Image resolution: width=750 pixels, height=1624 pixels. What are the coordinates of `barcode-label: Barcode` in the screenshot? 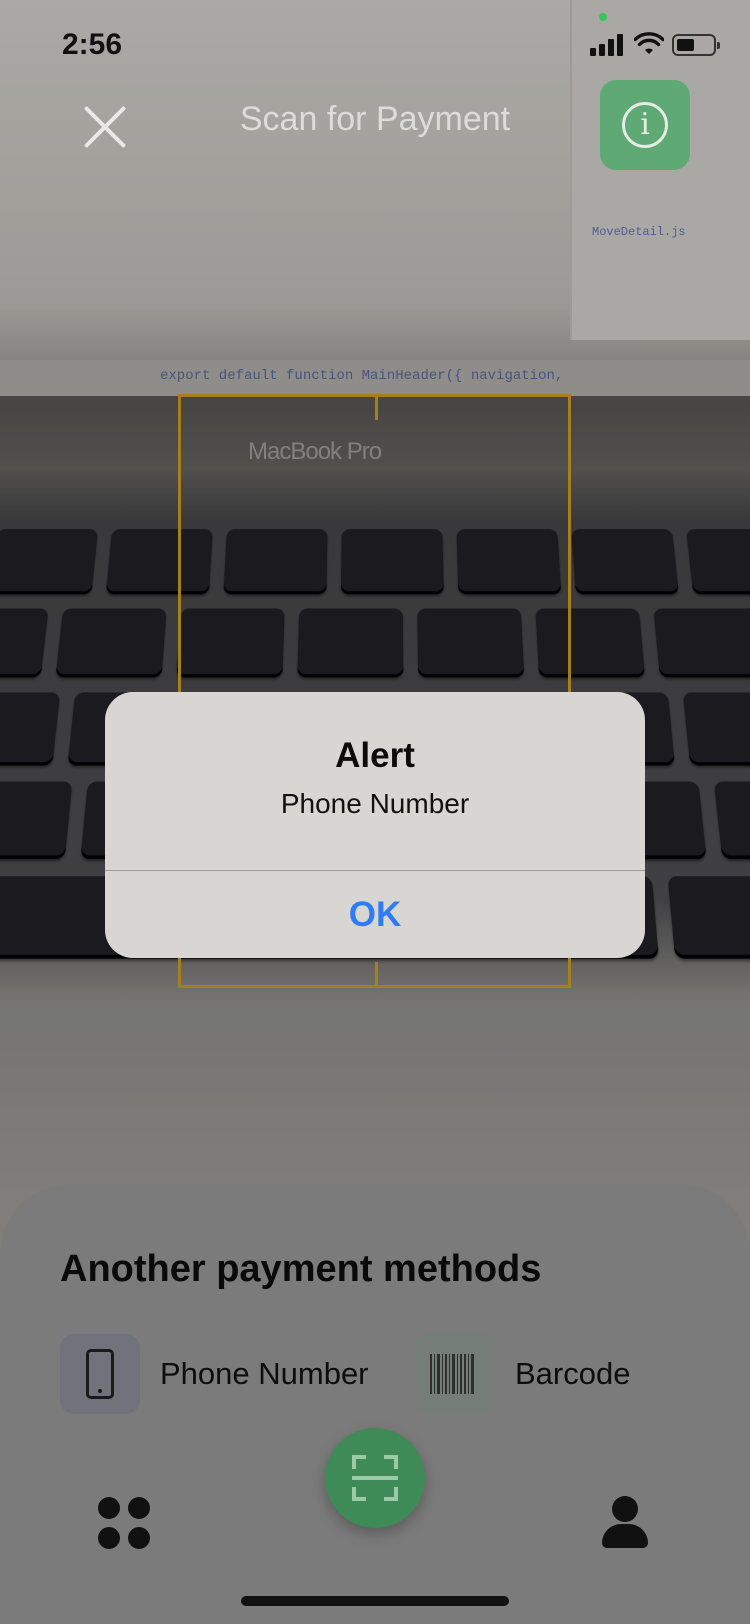 It's located at (573, 1373).